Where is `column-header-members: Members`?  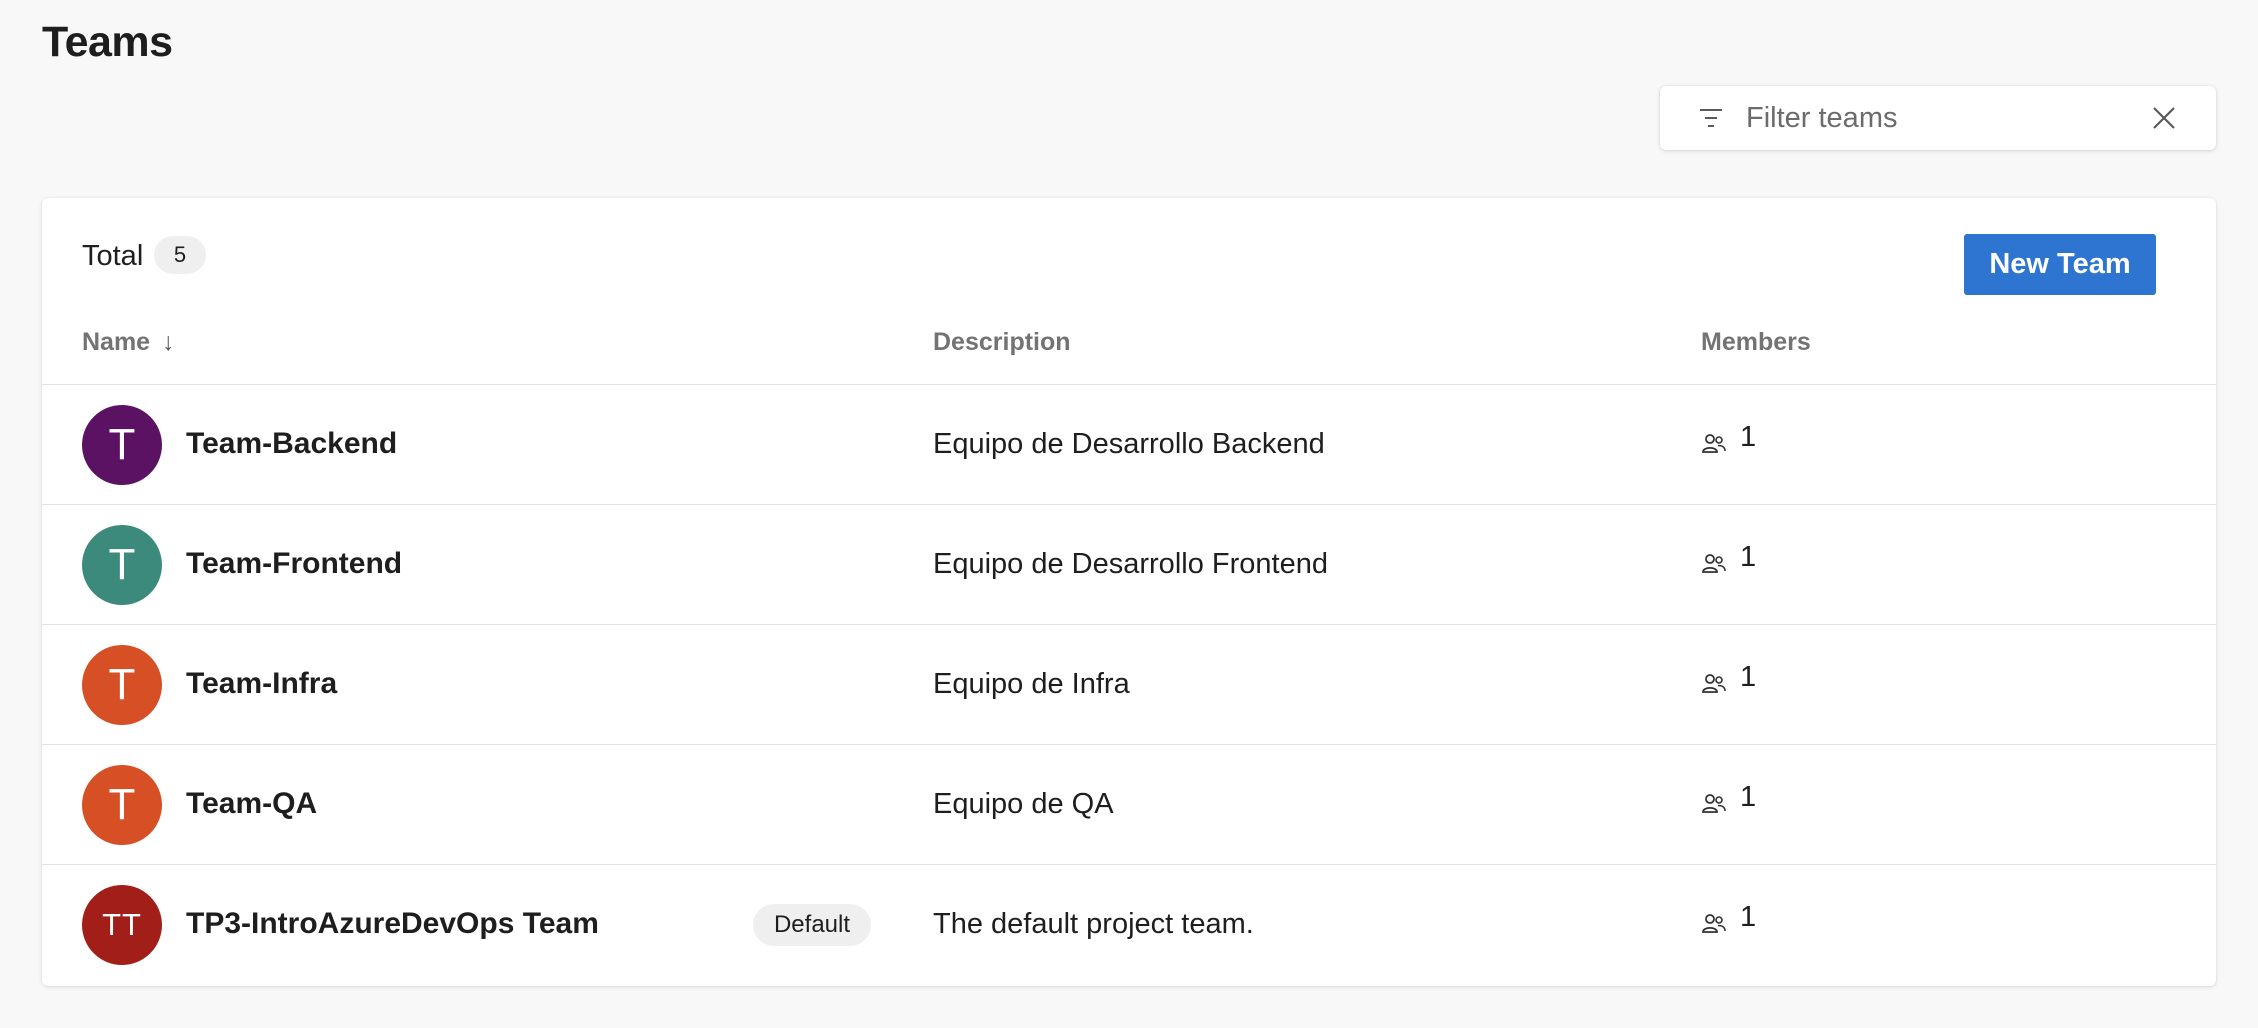 column-header-members: Members is located at coordinates (1756, 342).